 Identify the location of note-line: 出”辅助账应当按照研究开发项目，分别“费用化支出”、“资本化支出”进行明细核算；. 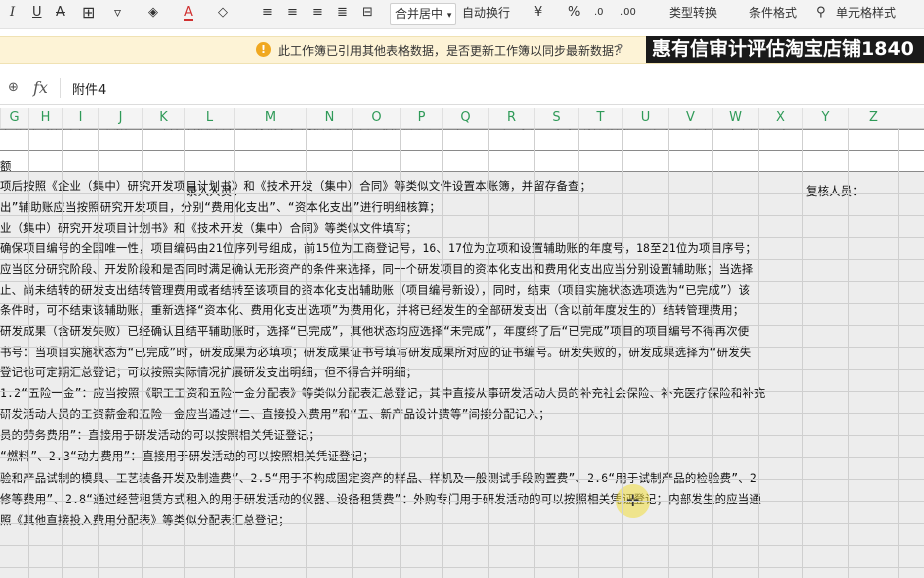
(462, 207).